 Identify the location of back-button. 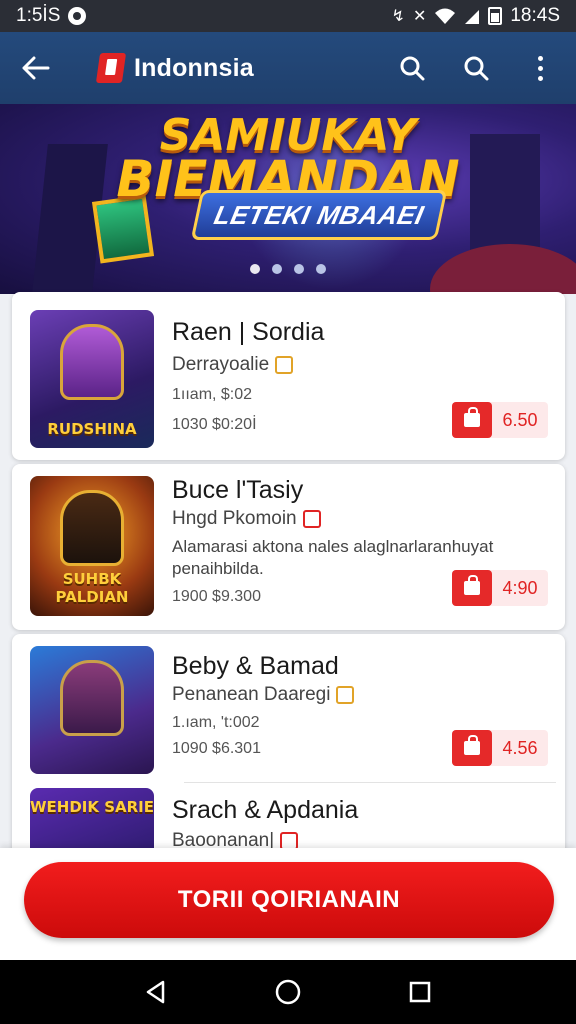
(36, 68).